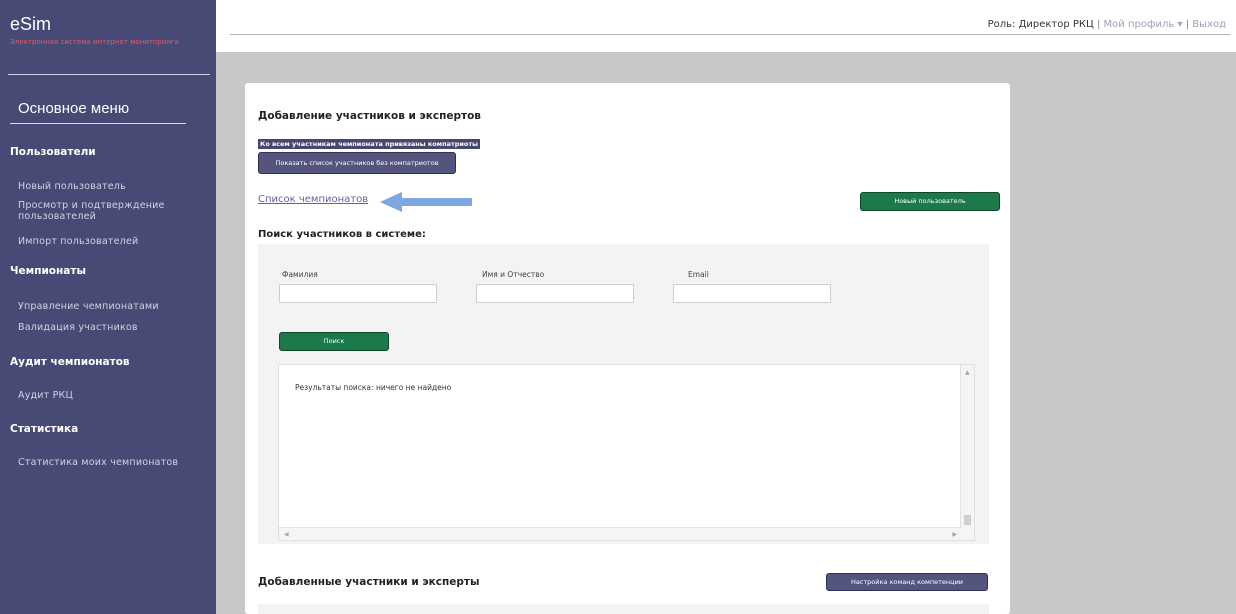 Image resolution: width=1236 pixels, height=614 pixels. Describe the element at coordinates (1040, 24) in the screenshot. I see `role-label: Роль: Директор РКЦ` at that location.